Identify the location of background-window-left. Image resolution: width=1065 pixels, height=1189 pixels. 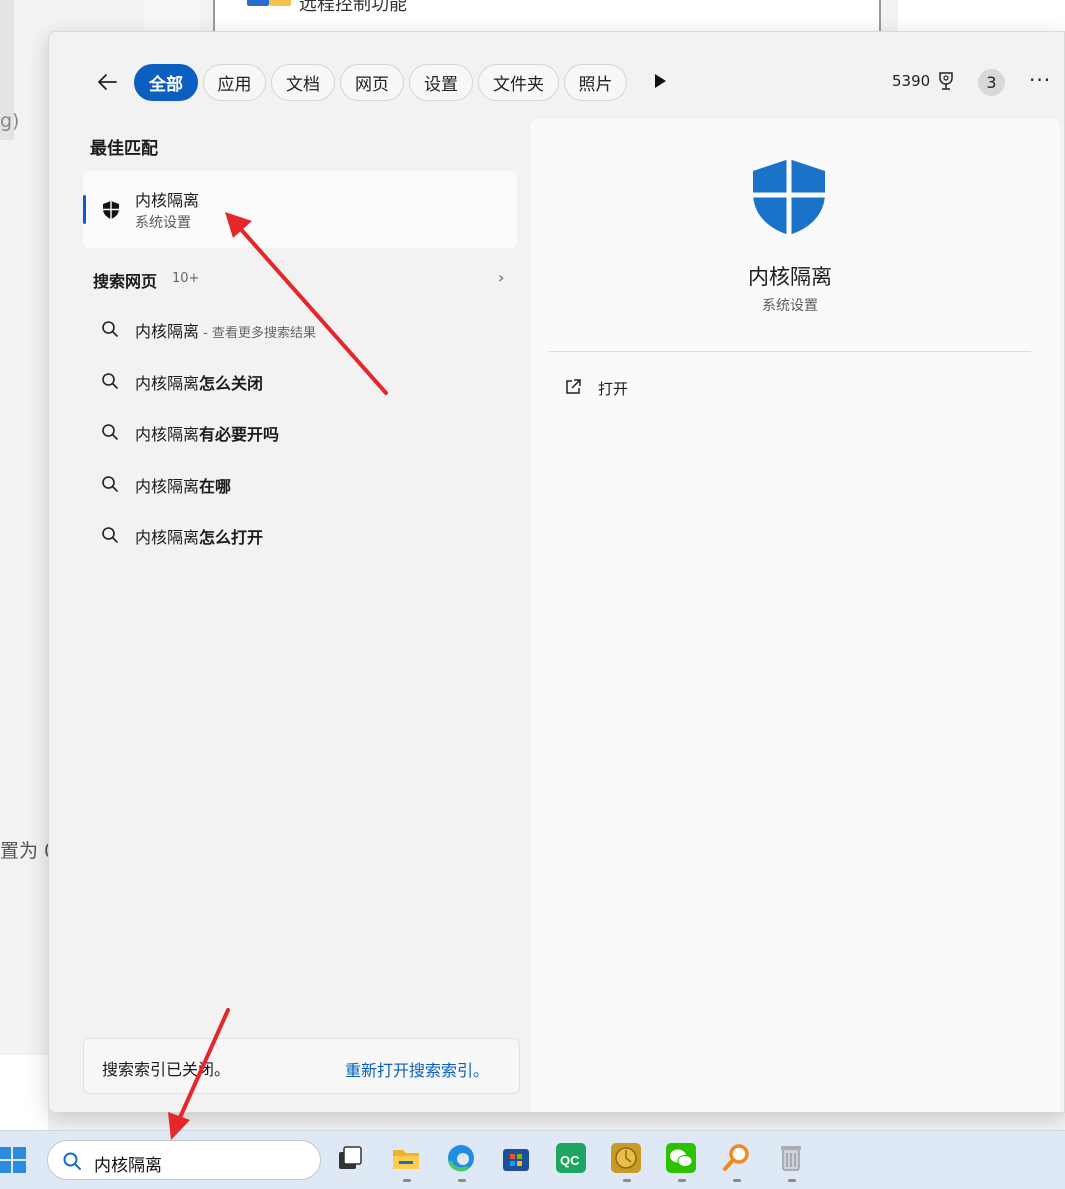
(24, 565).